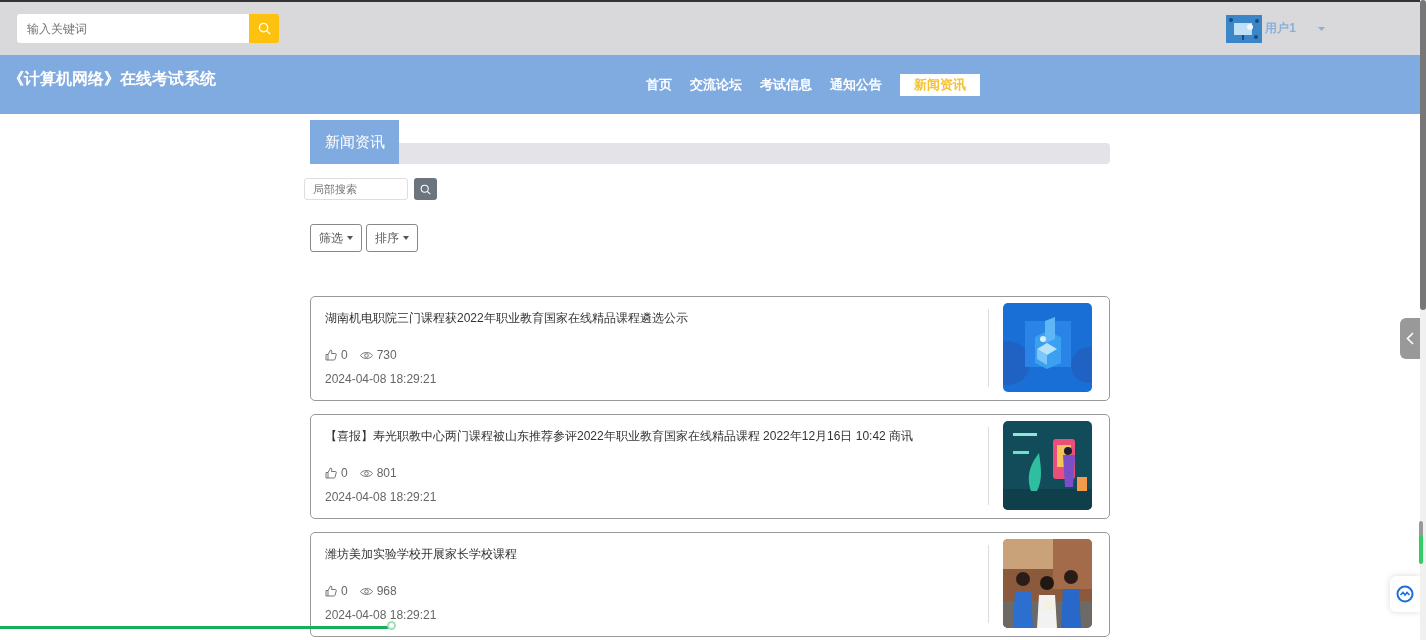 This screenshot has width=1426, height=640. I want to click on news-title: 【喜报】寿光职教中心两门课程被山东推荐参评2022年职业教育国家在线精品课程 2022年12月16日 10:42 商讯, so click(656, 436).